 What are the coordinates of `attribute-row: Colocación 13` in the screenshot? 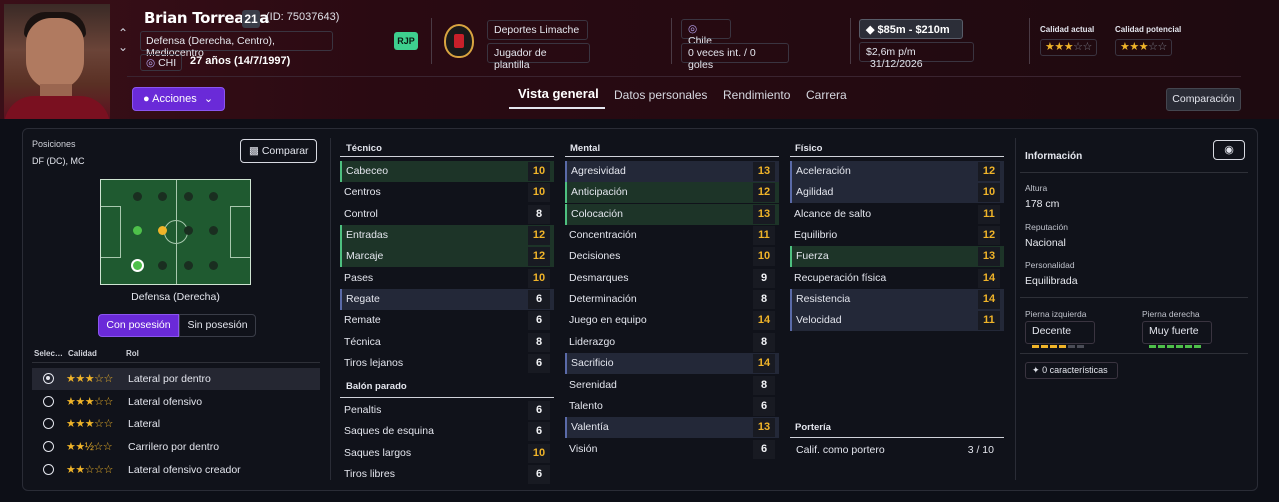 It's located at (672, 214).